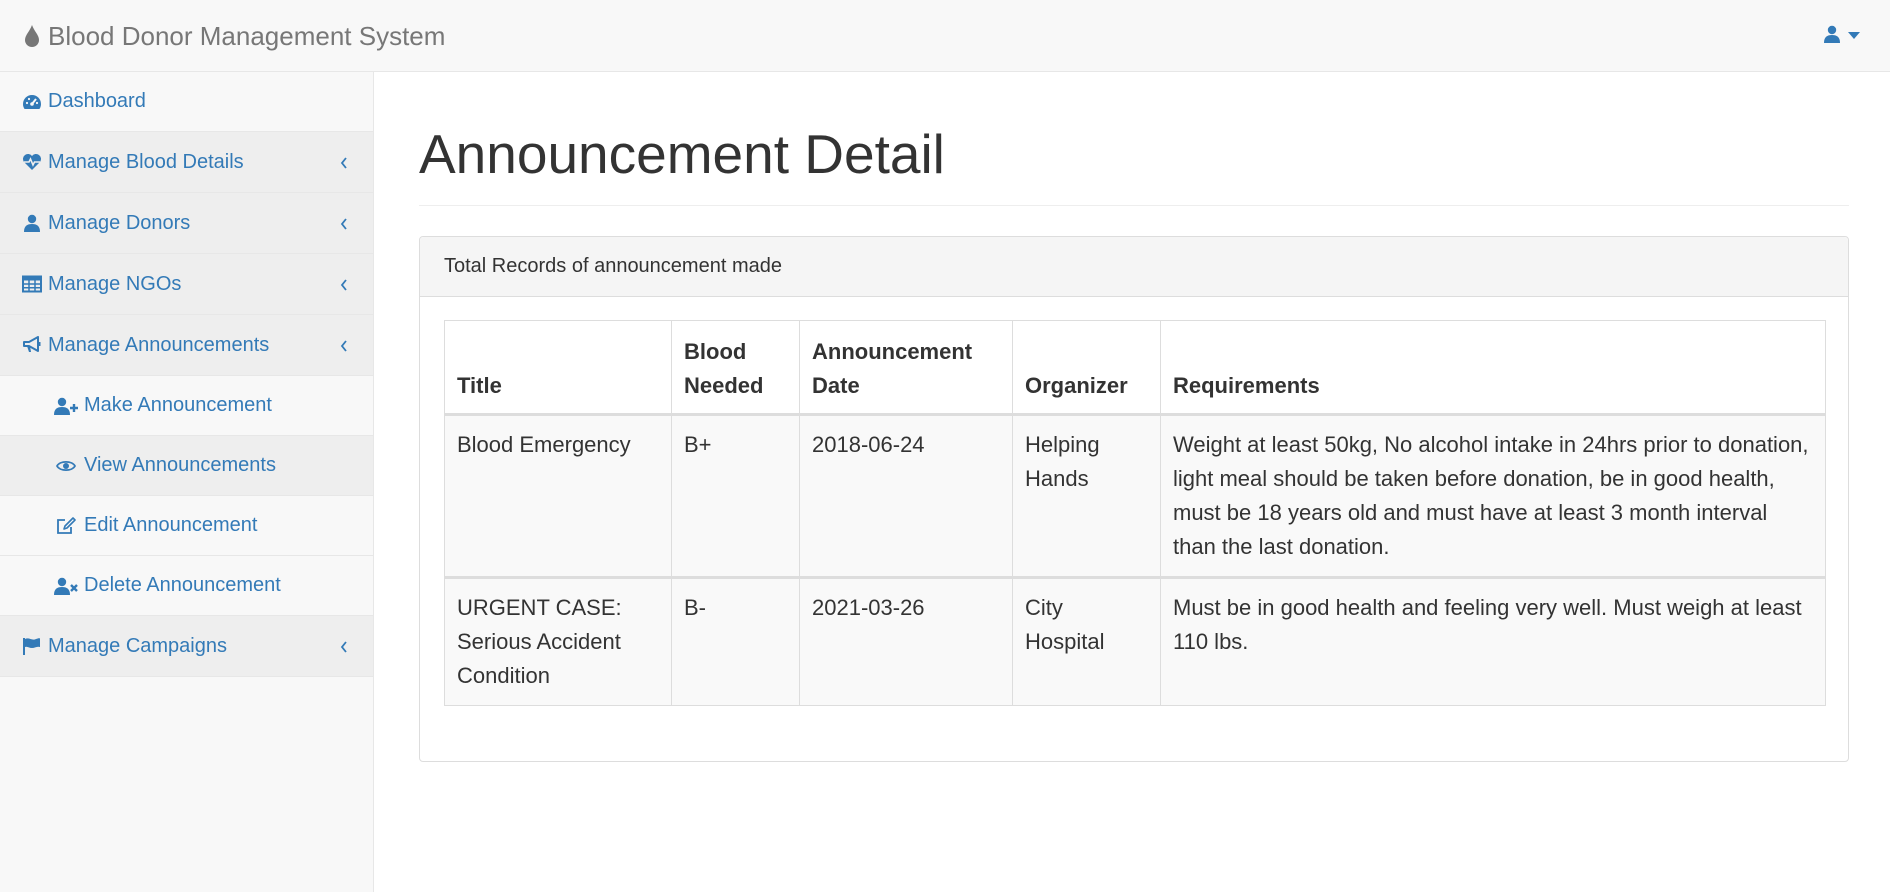 The height and width of the screenshot is (892, 1890). Describe the element at coordinates (906, 641) in the screenshot. I see `cell-announcement-date: 2021-03-26` at that location.